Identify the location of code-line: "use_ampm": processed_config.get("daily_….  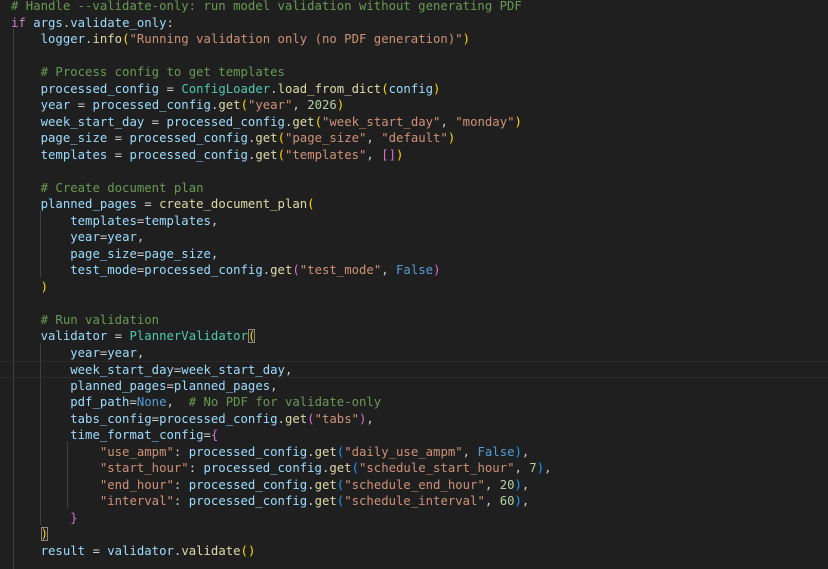
(414, 452).